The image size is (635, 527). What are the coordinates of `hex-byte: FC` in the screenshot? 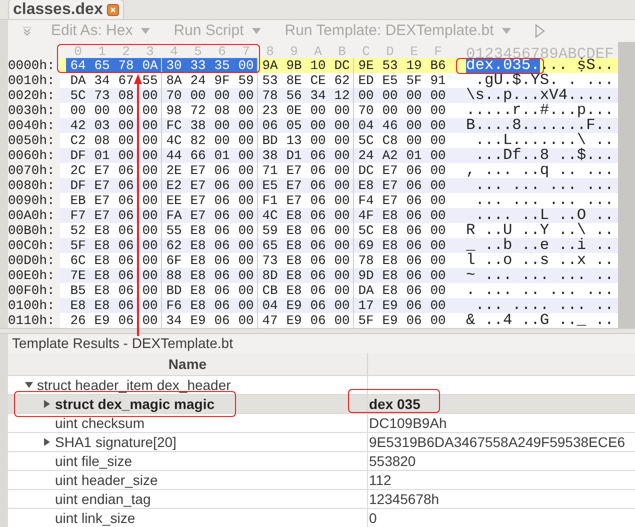 It's located at (174, 125).